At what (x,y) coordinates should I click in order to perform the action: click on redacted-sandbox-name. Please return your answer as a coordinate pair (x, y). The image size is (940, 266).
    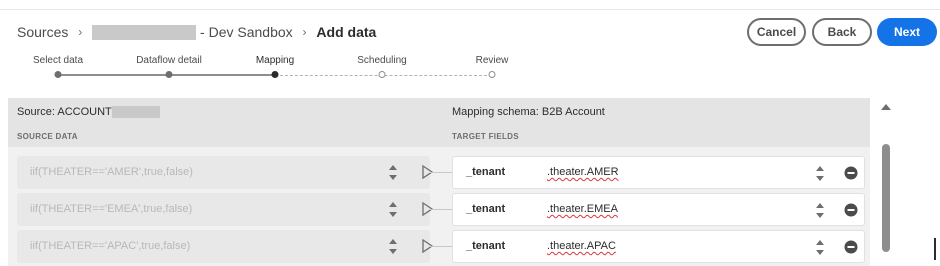
    Looking at the image, I should click on (144, 32).